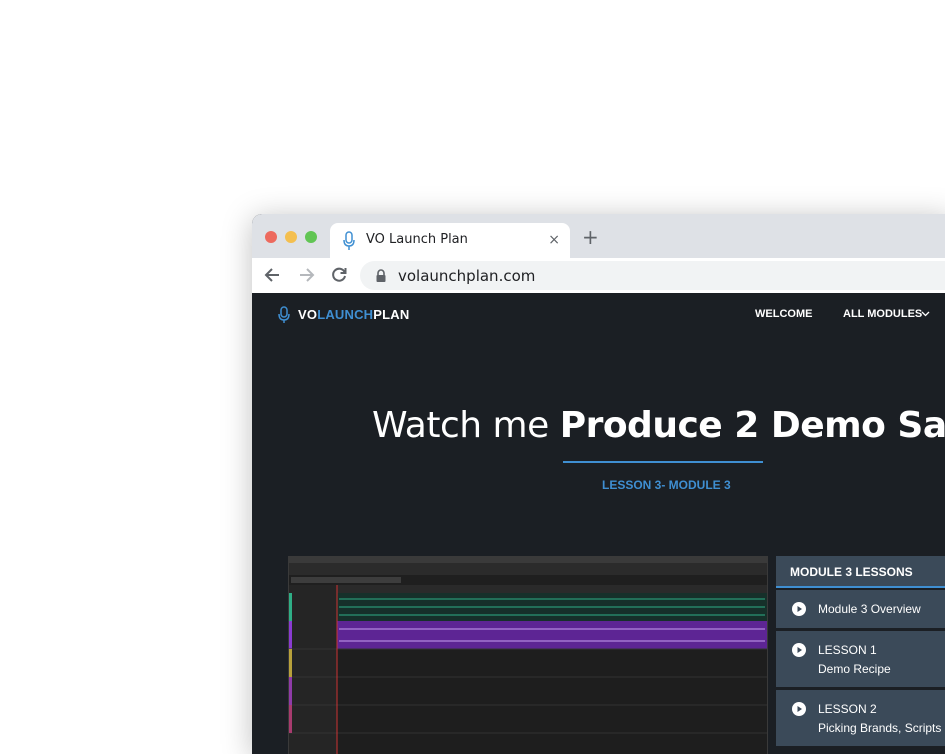 This screenshot has width=945, height=754. What do you see at coordinates (467, 276) in the screenshot?
I see `url-text: volaunchplan.com` at bounding box center [467, 276].